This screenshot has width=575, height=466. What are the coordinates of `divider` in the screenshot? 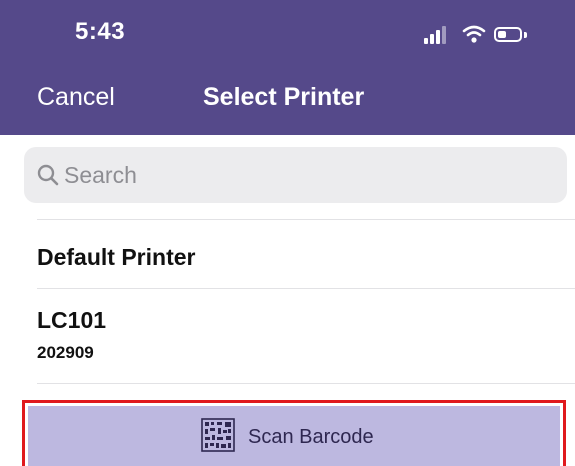 It's located at (306, 383).